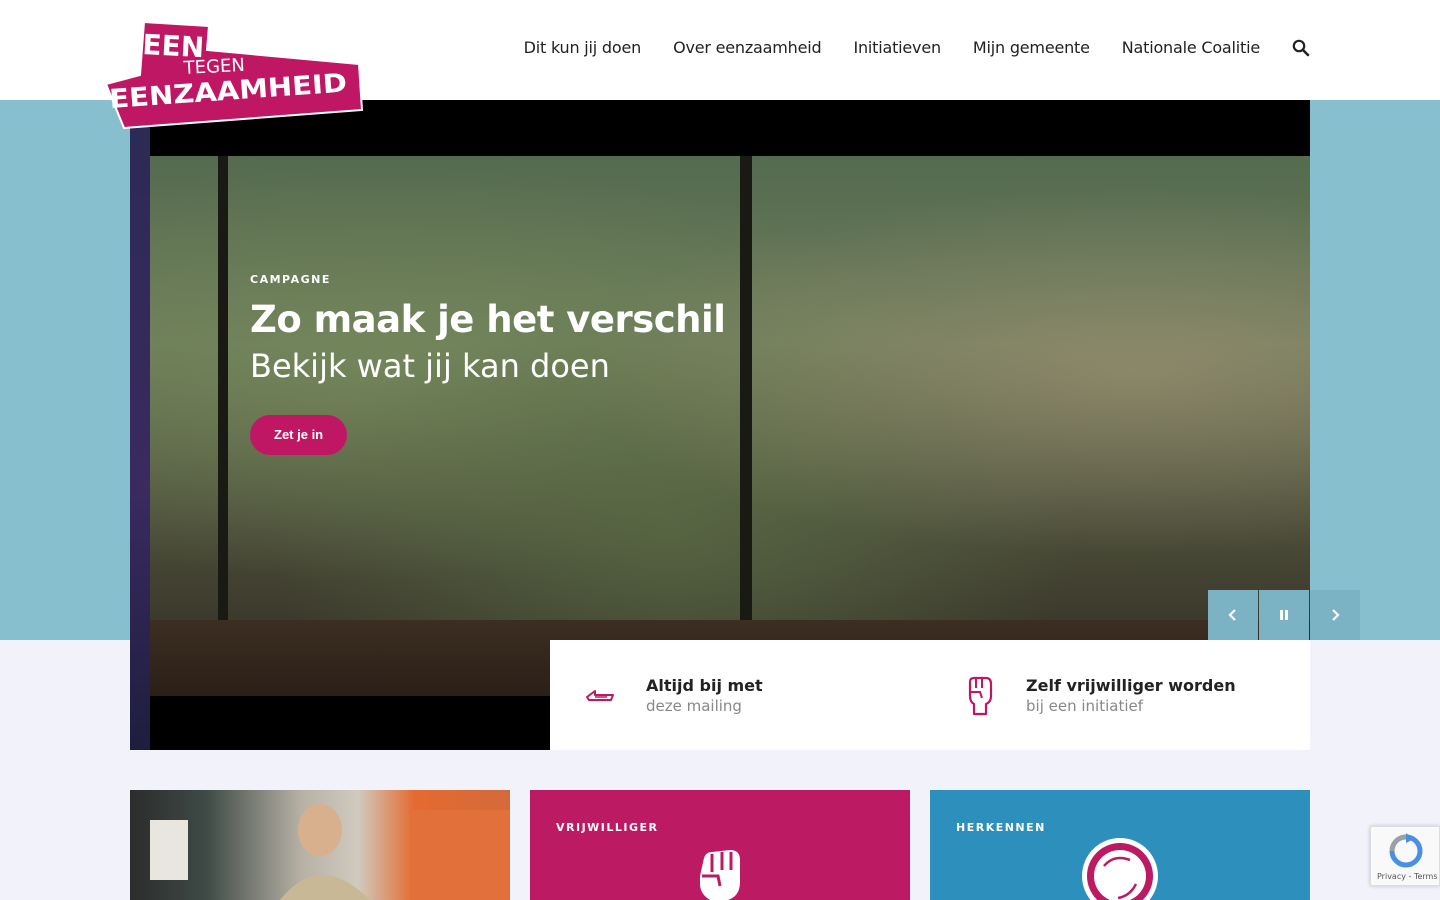 This screenshot has width=1440, height=900. I want to click on slider-controls, so click(1284, 615).